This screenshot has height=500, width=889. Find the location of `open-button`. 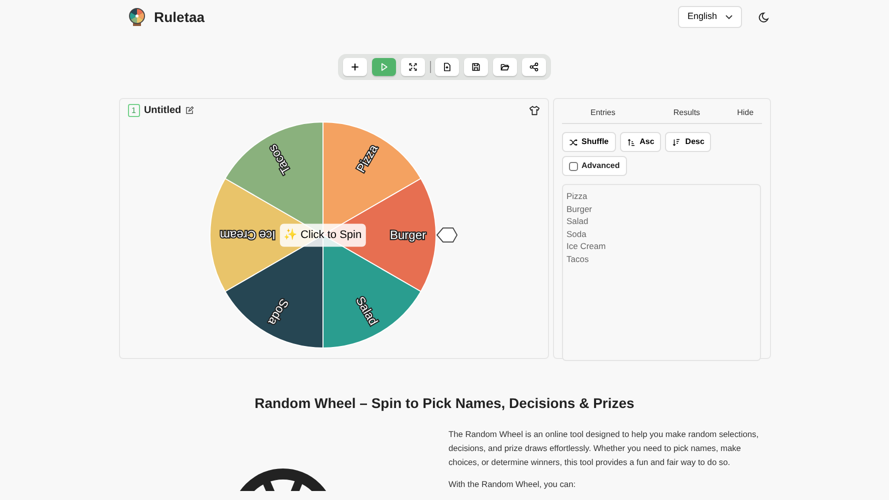

open-button is located at coordinates (505, 67).